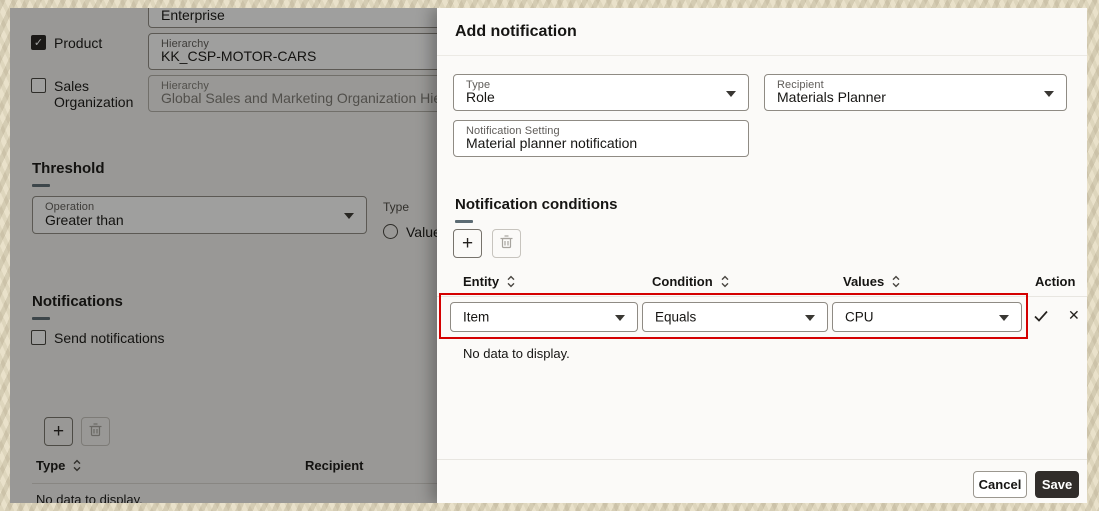 This screenshot has width=1099, height=511. I want to click on entity-select-value: Item, so click(476, 317).